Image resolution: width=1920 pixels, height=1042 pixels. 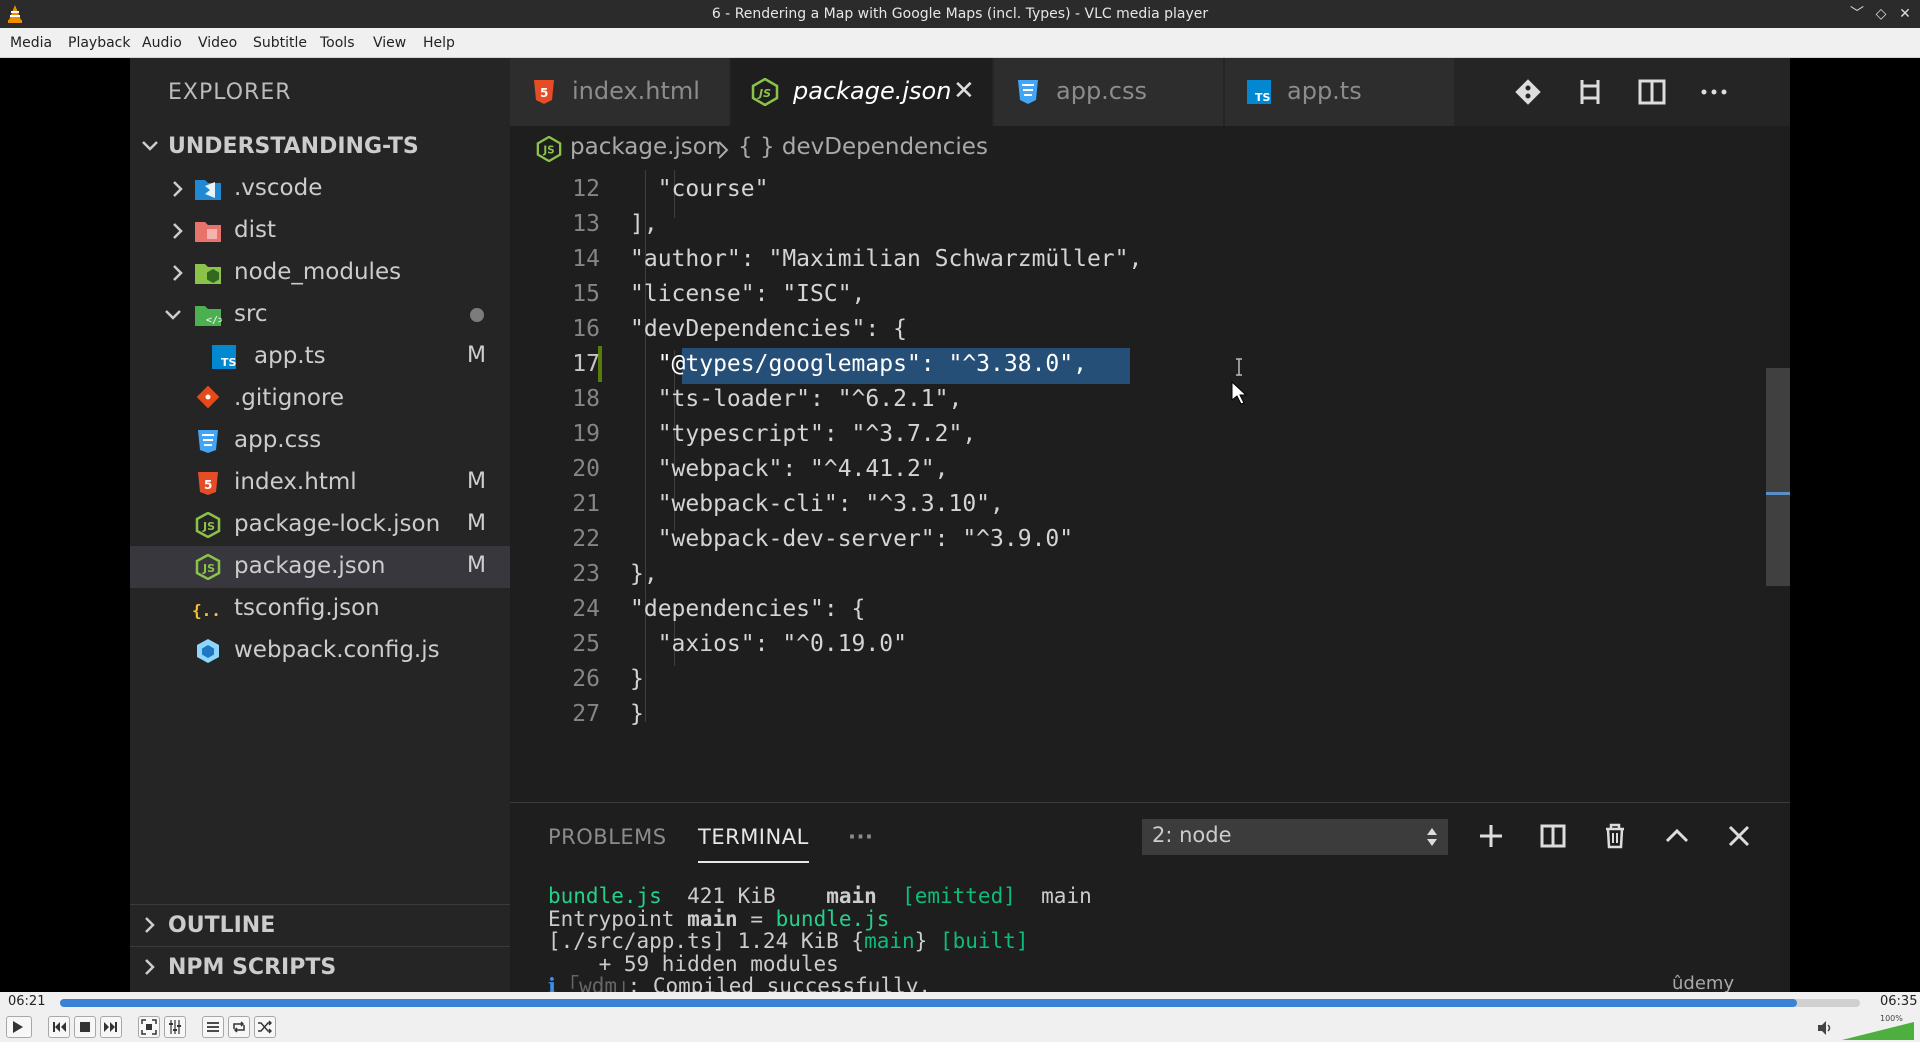 What do you see at coordinates (1340, 92) in the screenshot?
I see `tab-app-ts: TS app.ts` at bounding box center [1340, 92].